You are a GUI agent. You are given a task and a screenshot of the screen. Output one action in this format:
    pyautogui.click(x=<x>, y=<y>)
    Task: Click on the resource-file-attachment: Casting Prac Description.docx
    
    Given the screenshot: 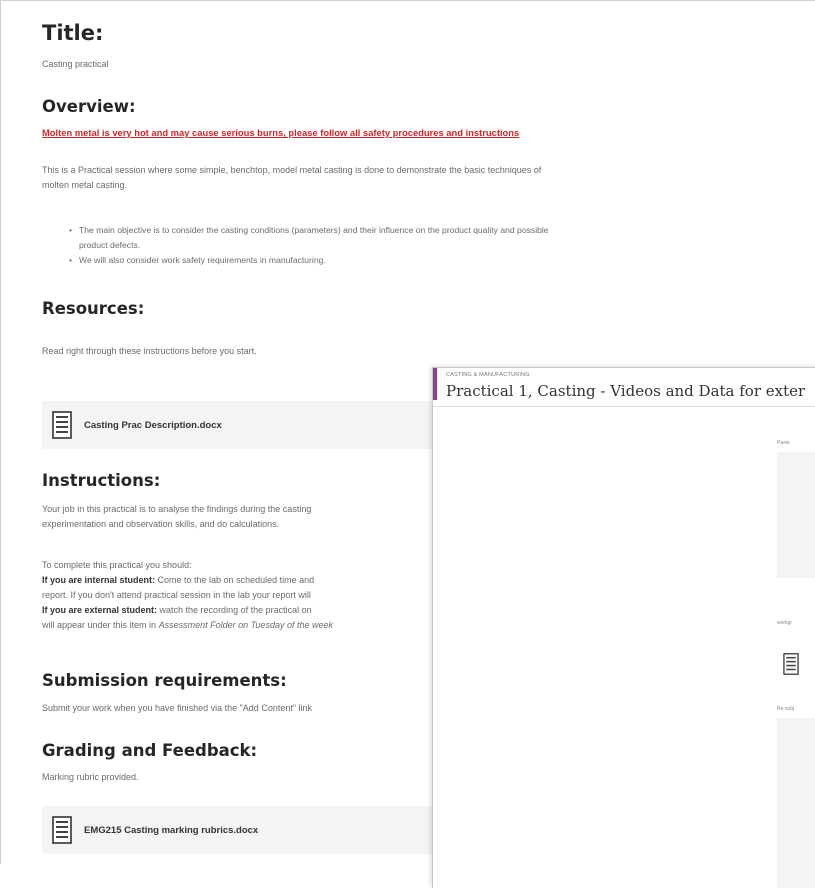 What is the action you would take?
    pyautogui.click(x=239, y=425)
    